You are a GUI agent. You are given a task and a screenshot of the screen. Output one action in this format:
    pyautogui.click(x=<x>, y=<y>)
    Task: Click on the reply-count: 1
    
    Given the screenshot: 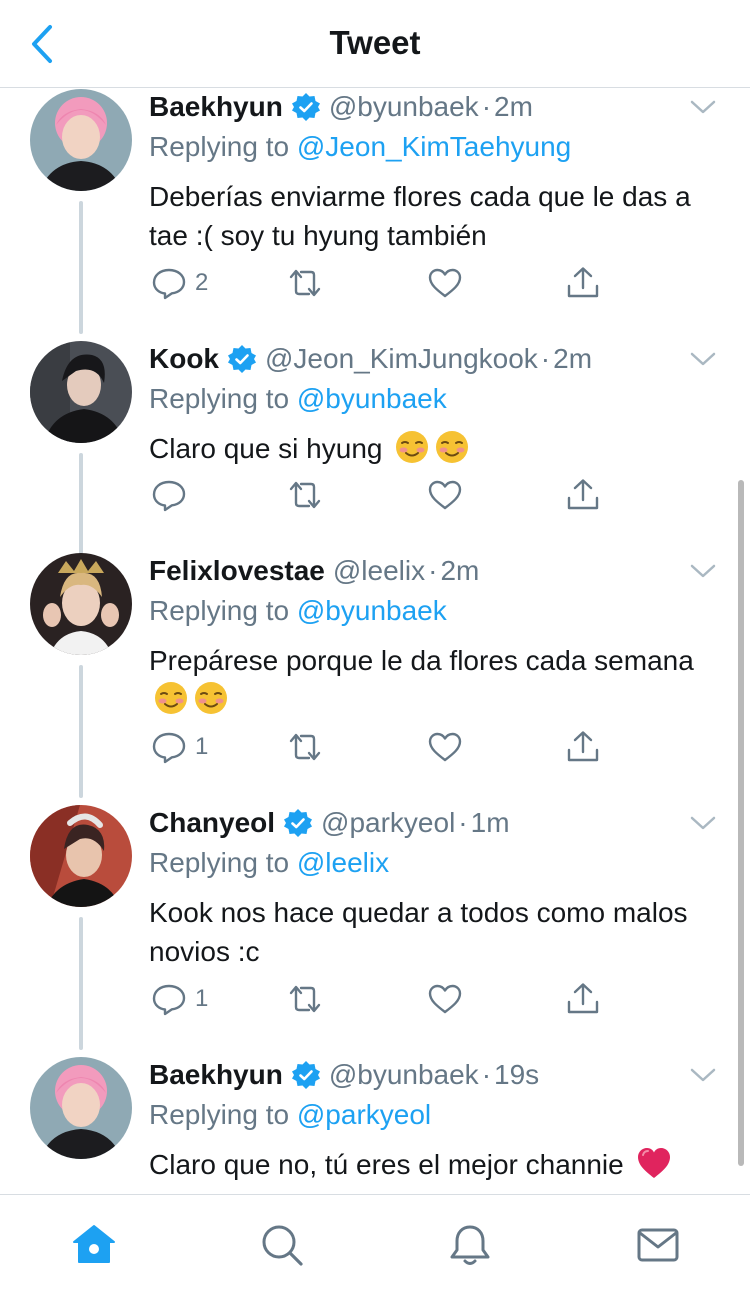 What is the action you would take?
    pyautogui.click(x=202, y=998)
    